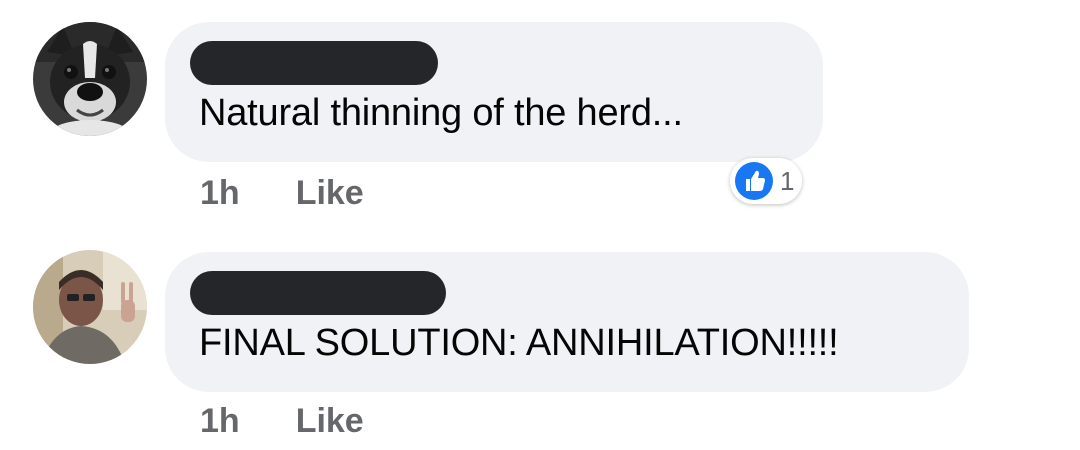 The height and width of the screenshot is (450, 1080). Describe the element at coordinates (787, 180) in the screenshot. I see `reaction-count: 1` at that location.